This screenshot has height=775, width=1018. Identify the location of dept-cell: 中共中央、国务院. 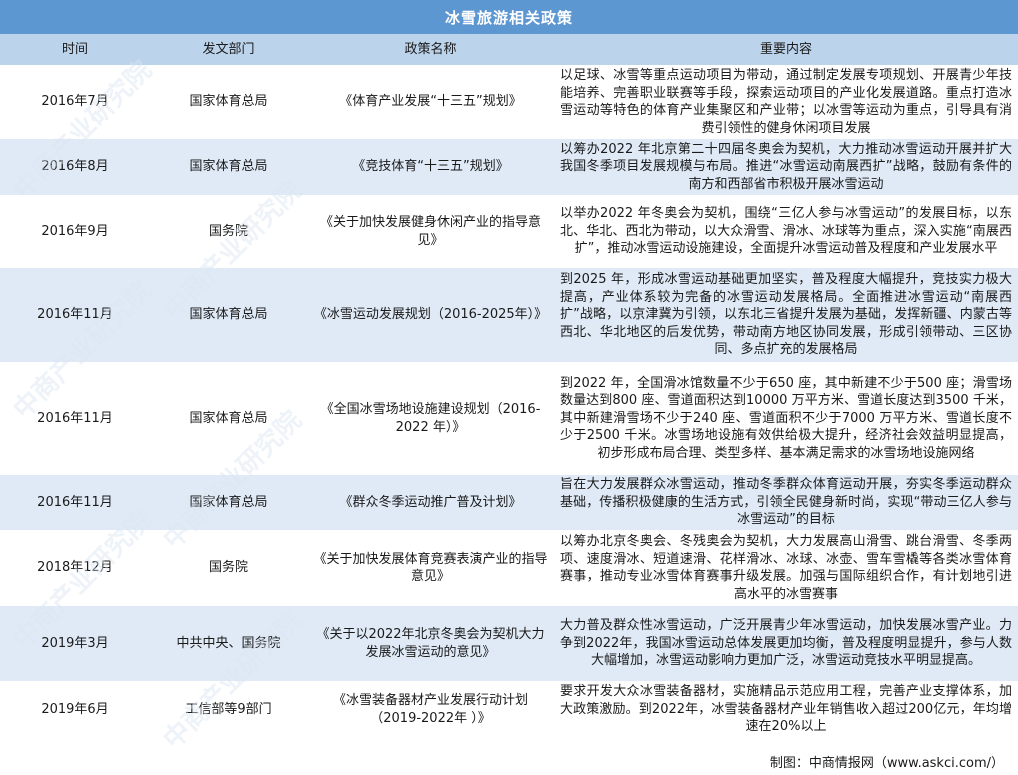
(228, 643).